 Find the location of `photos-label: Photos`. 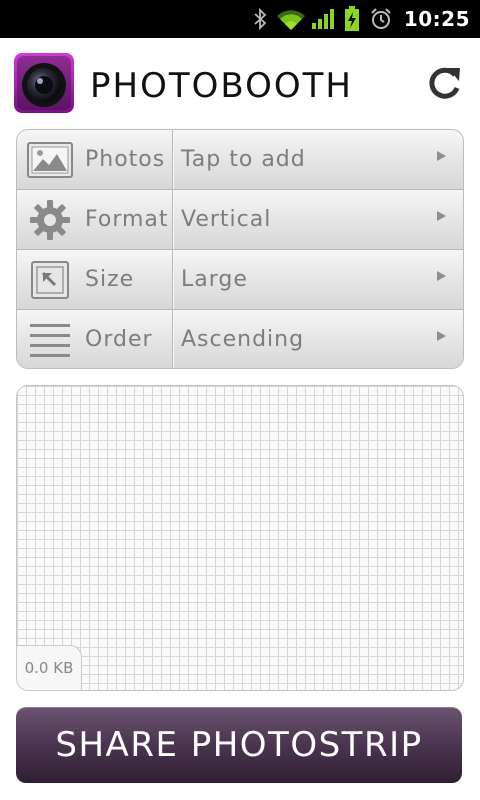

photos-label: Photos is located at coordinates (125, 159).